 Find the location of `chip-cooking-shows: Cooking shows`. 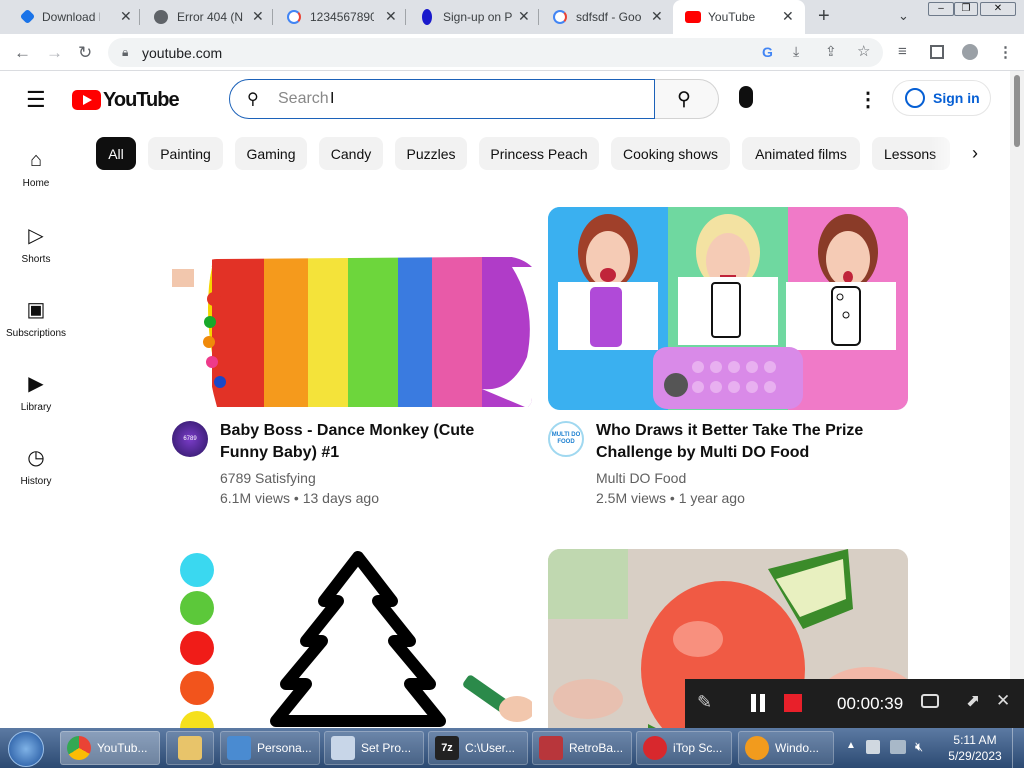

chip-cooking-shows: Cooking shows is located at coordinates (670, 153).